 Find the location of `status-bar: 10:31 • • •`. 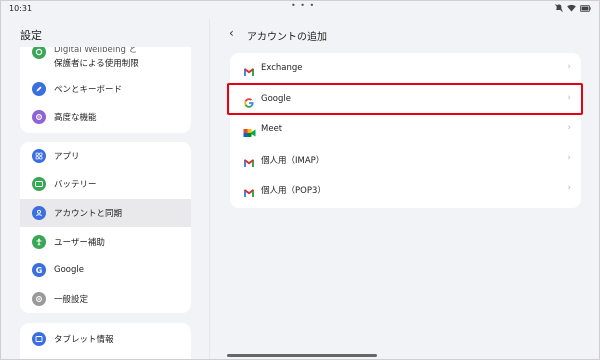

status-bar: 10:31 • • • is located at coordinates (300, 10).